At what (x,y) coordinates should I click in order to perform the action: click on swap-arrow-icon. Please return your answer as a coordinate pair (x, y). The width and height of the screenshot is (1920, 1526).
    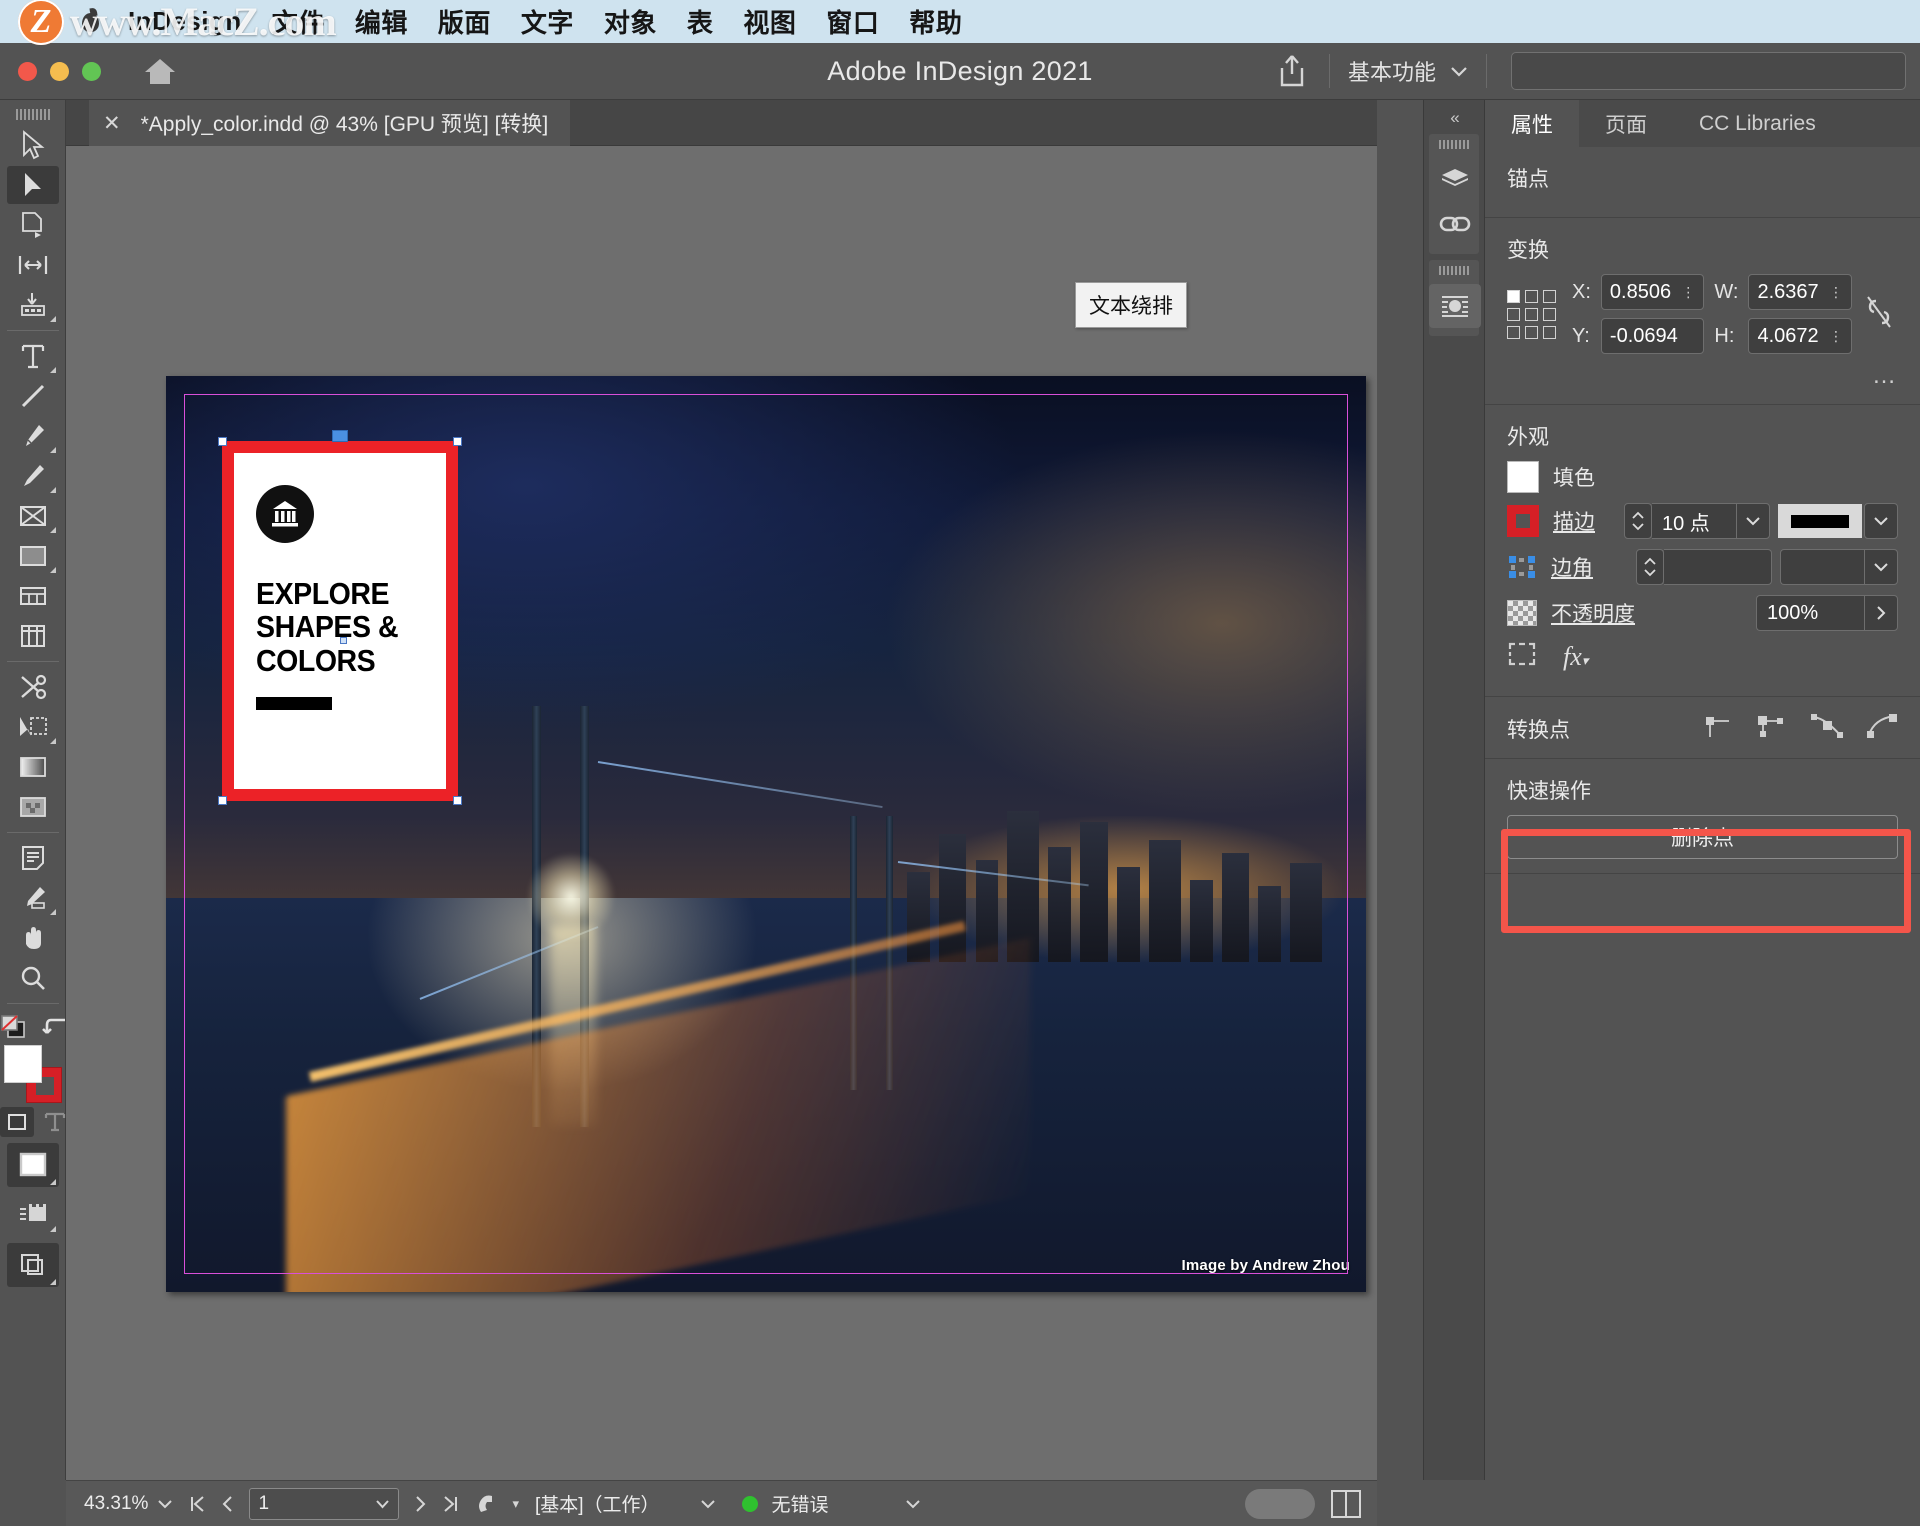
    Looking at the image, I should click on (54, 1027).